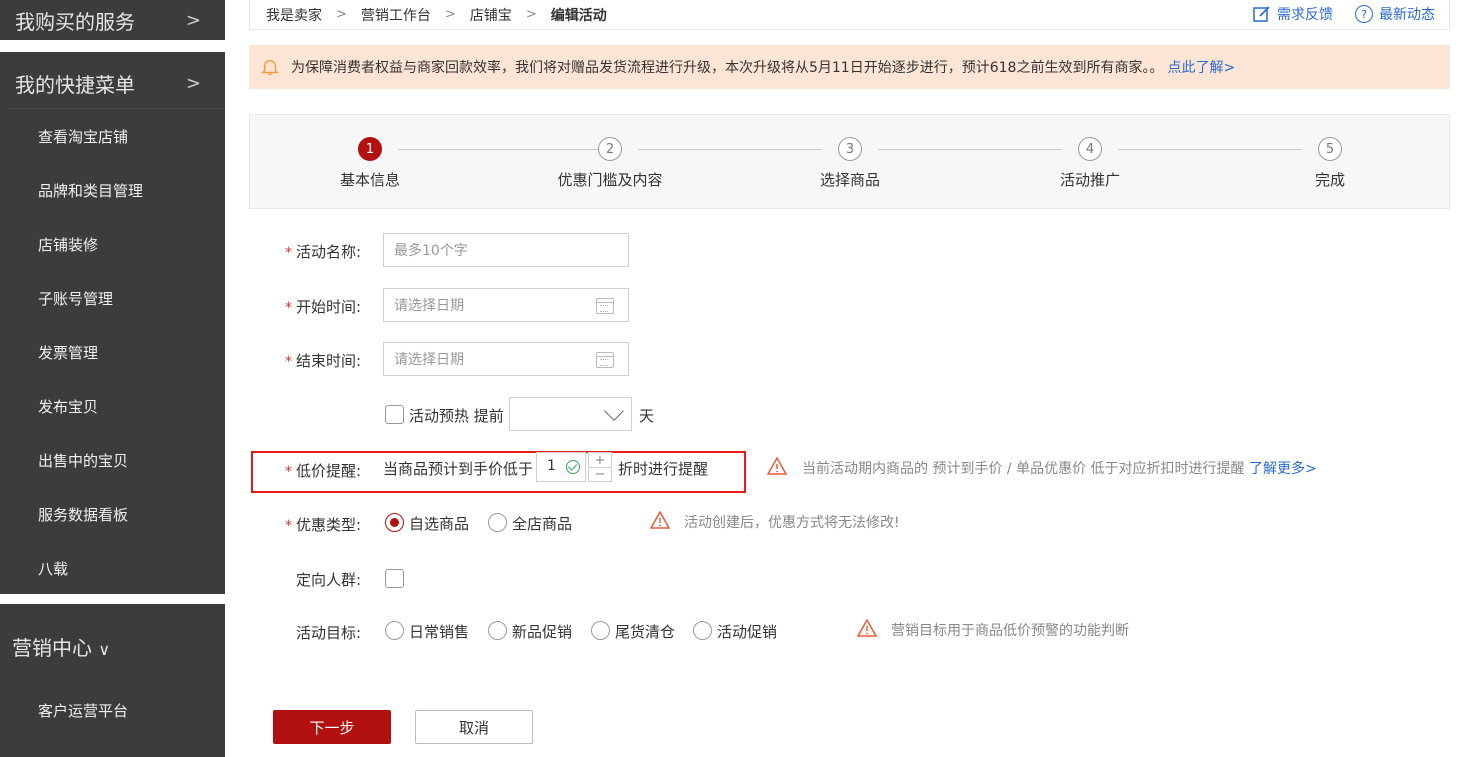 The image size is (1460, 757). I want to click on label-text: 定向人群:, so click(328, 580).